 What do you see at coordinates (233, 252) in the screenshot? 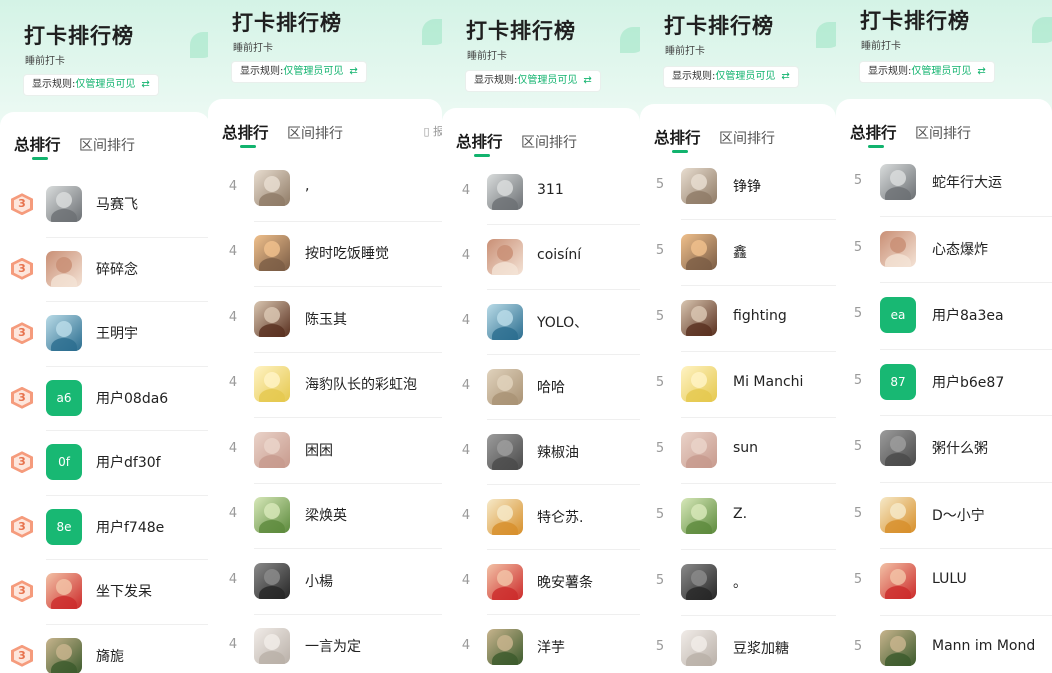
I see `rank-number: 4` at bounding box center [233, 252].